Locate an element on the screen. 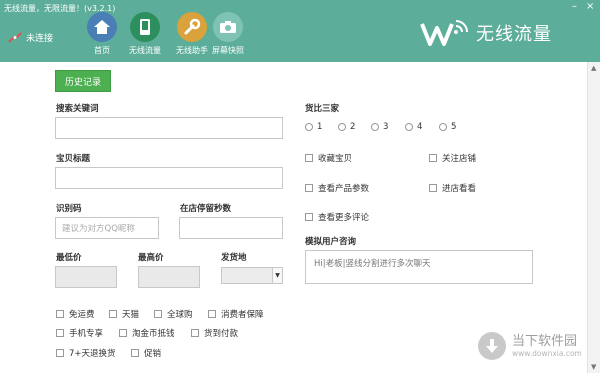  nav-wireless-traffic: 无线流量 is located at coordinates (145, 34).